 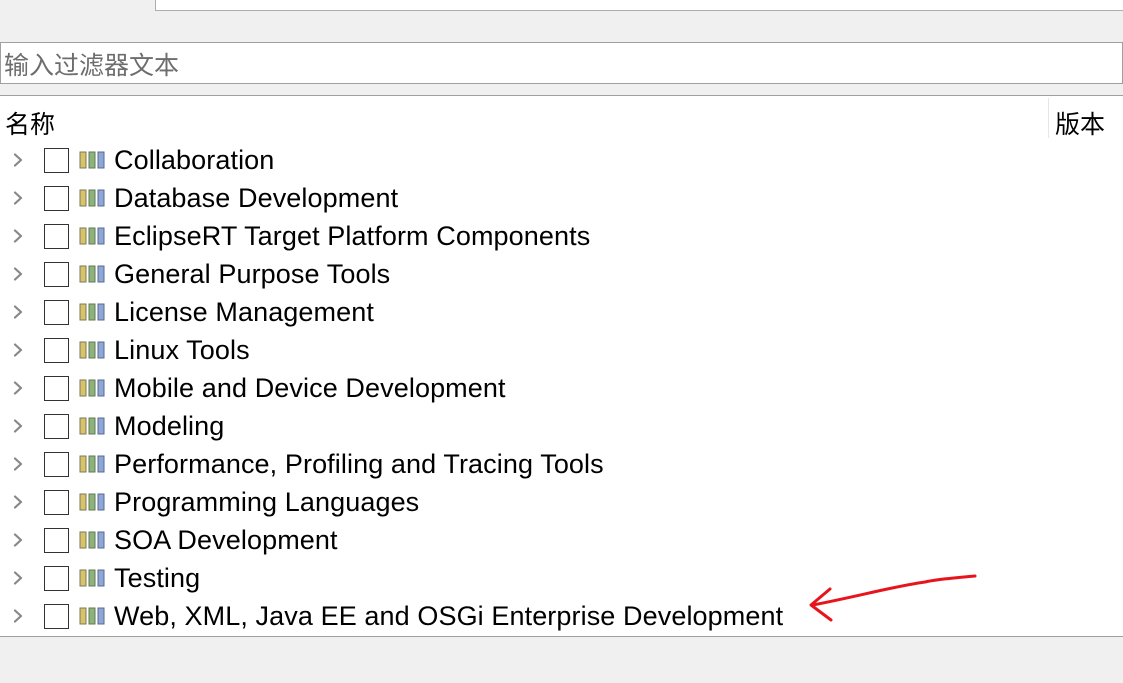 I want to click on tree-row: SOA Development, so click(x=561, y=540).